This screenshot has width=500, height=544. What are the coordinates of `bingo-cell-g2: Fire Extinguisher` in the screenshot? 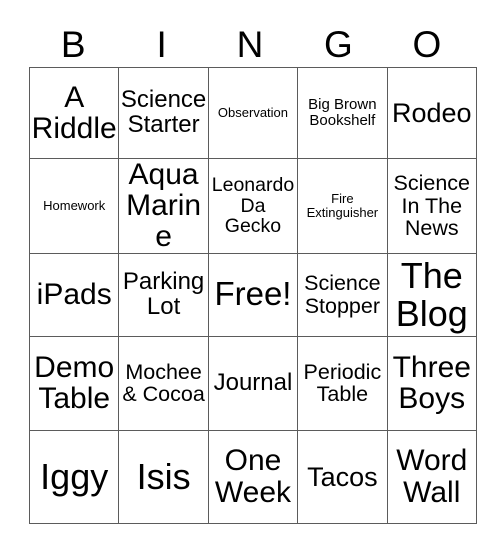 It's located at (342, 206).